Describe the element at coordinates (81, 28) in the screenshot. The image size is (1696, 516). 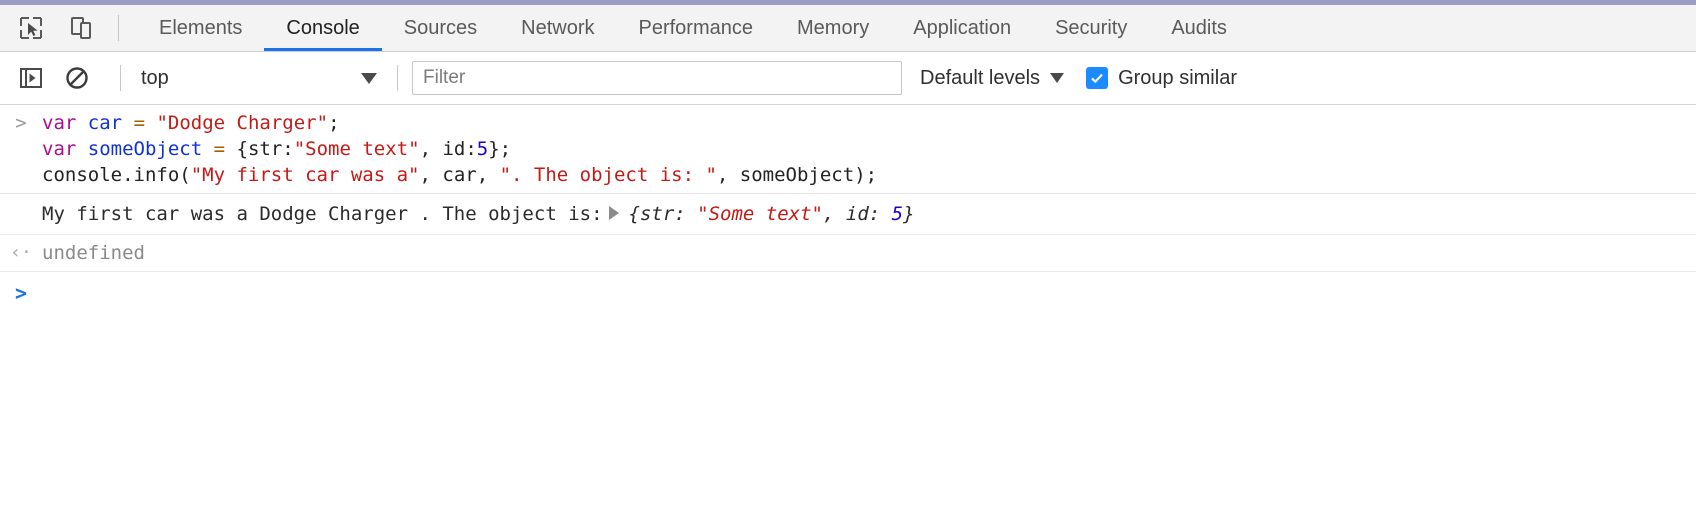
I see `device-toolbar-icon` at that location.